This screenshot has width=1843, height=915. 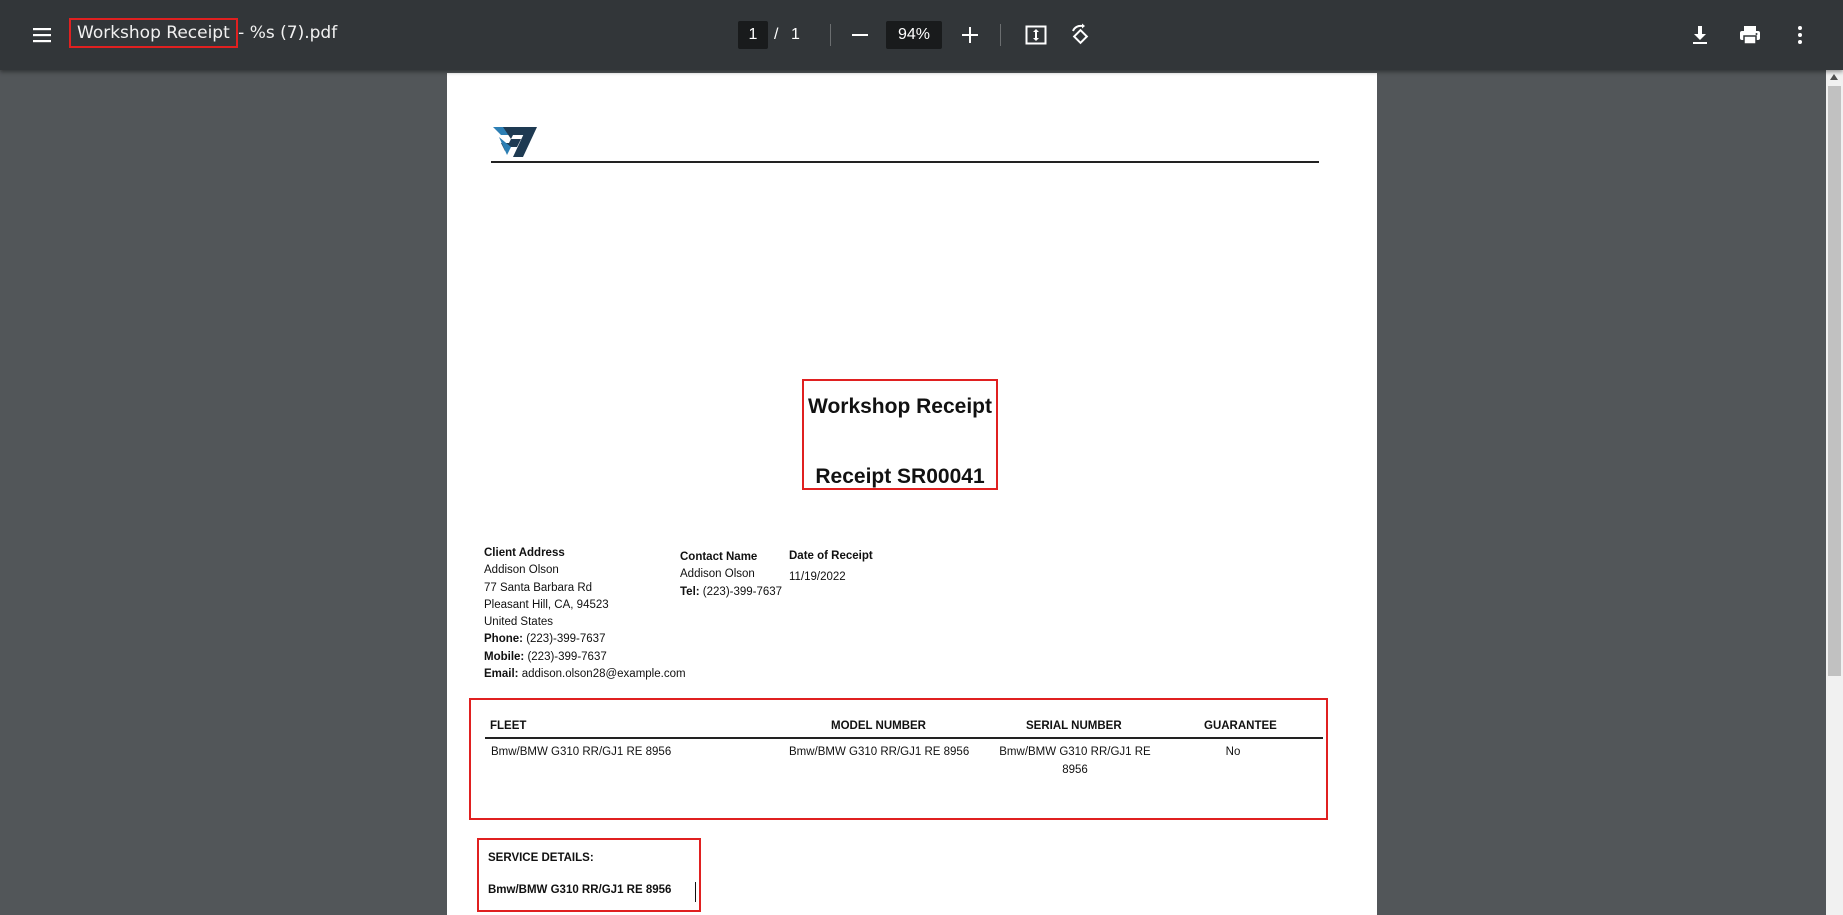 I want to click on menu-icon, so click(x=42, y=35).